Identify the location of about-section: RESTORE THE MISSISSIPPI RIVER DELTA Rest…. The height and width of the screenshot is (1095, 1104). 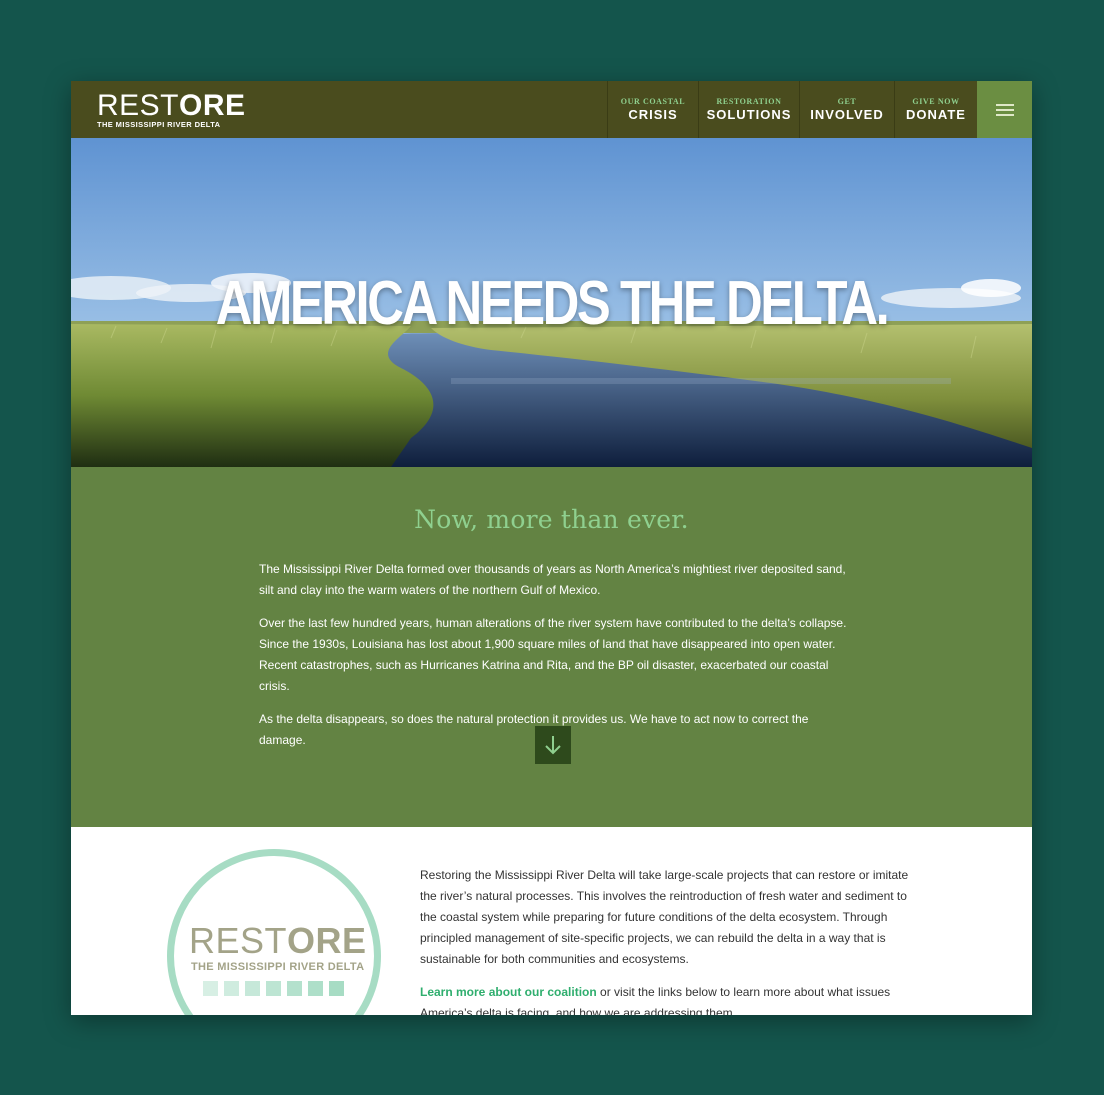
(551, 921).